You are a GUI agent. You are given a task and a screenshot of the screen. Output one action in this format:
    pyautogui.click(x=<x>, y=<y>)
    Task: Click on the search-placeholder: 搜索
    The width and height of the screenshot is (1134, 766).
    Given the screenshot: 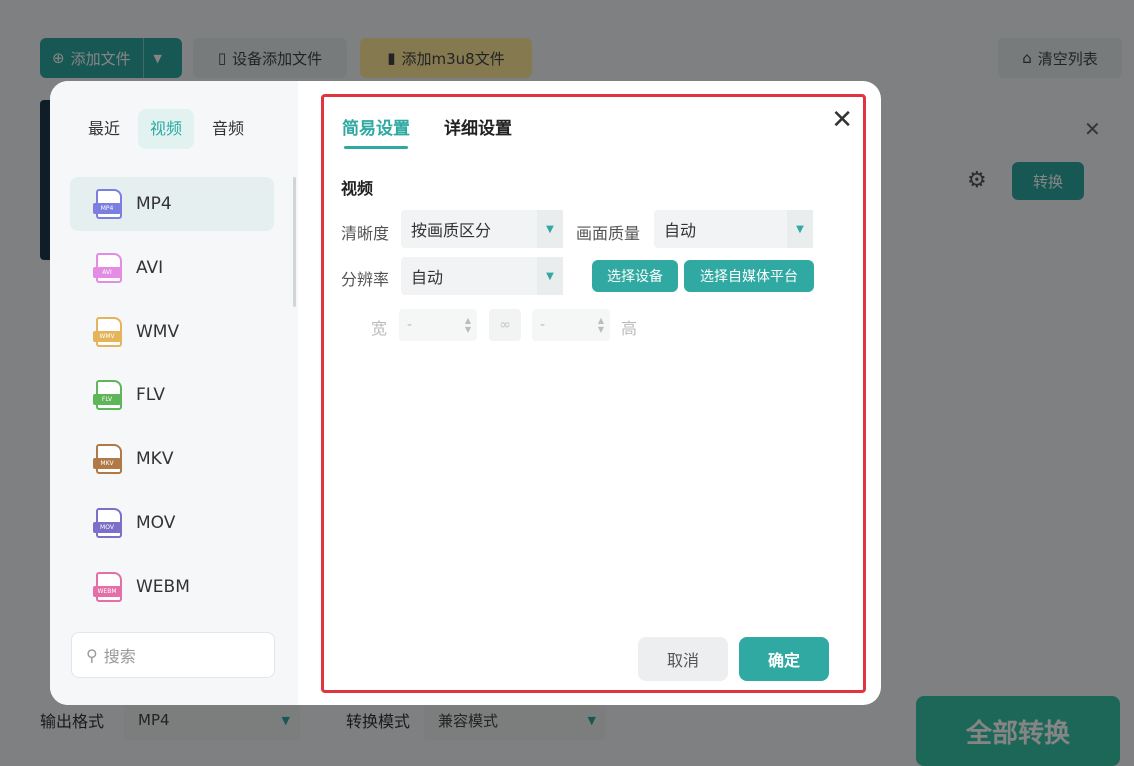 What is the action you would take?
    pyautogui.click(x=119, y=656)
    